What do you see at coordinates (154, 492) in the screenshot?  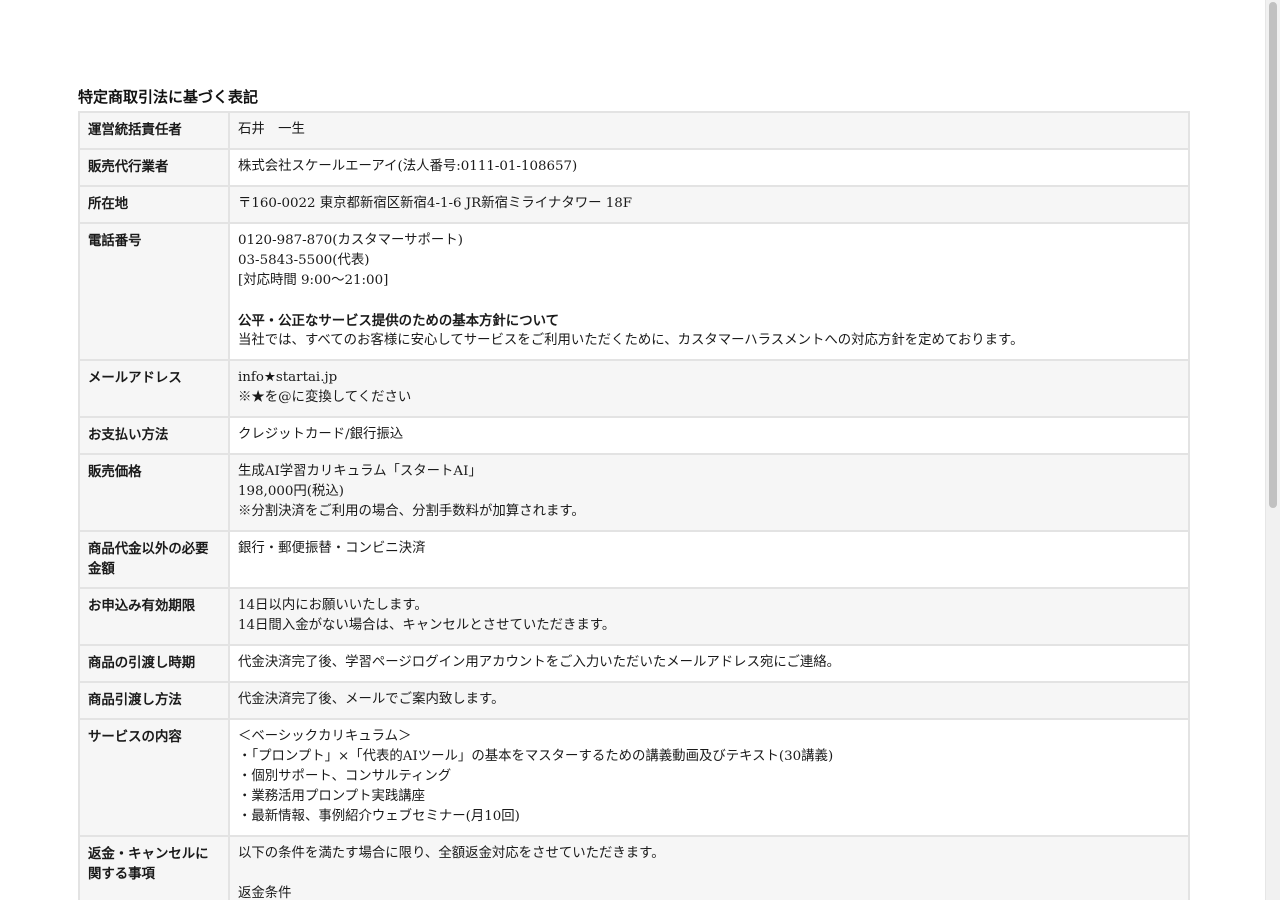 I see `row-label: 販売価格` at bounding box center [154, 492].